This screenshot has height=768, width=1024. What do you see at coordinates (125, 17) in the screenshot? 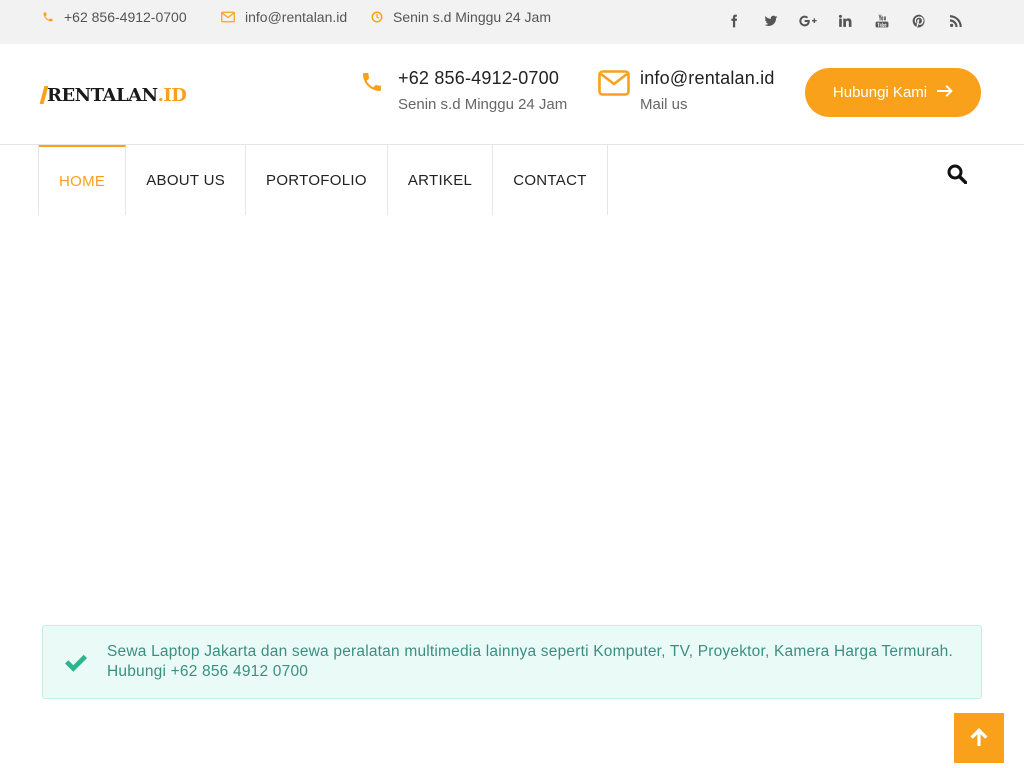
I see `topbar-phone-text: +62 856-4912-0700` at bounding box center [125, 17].